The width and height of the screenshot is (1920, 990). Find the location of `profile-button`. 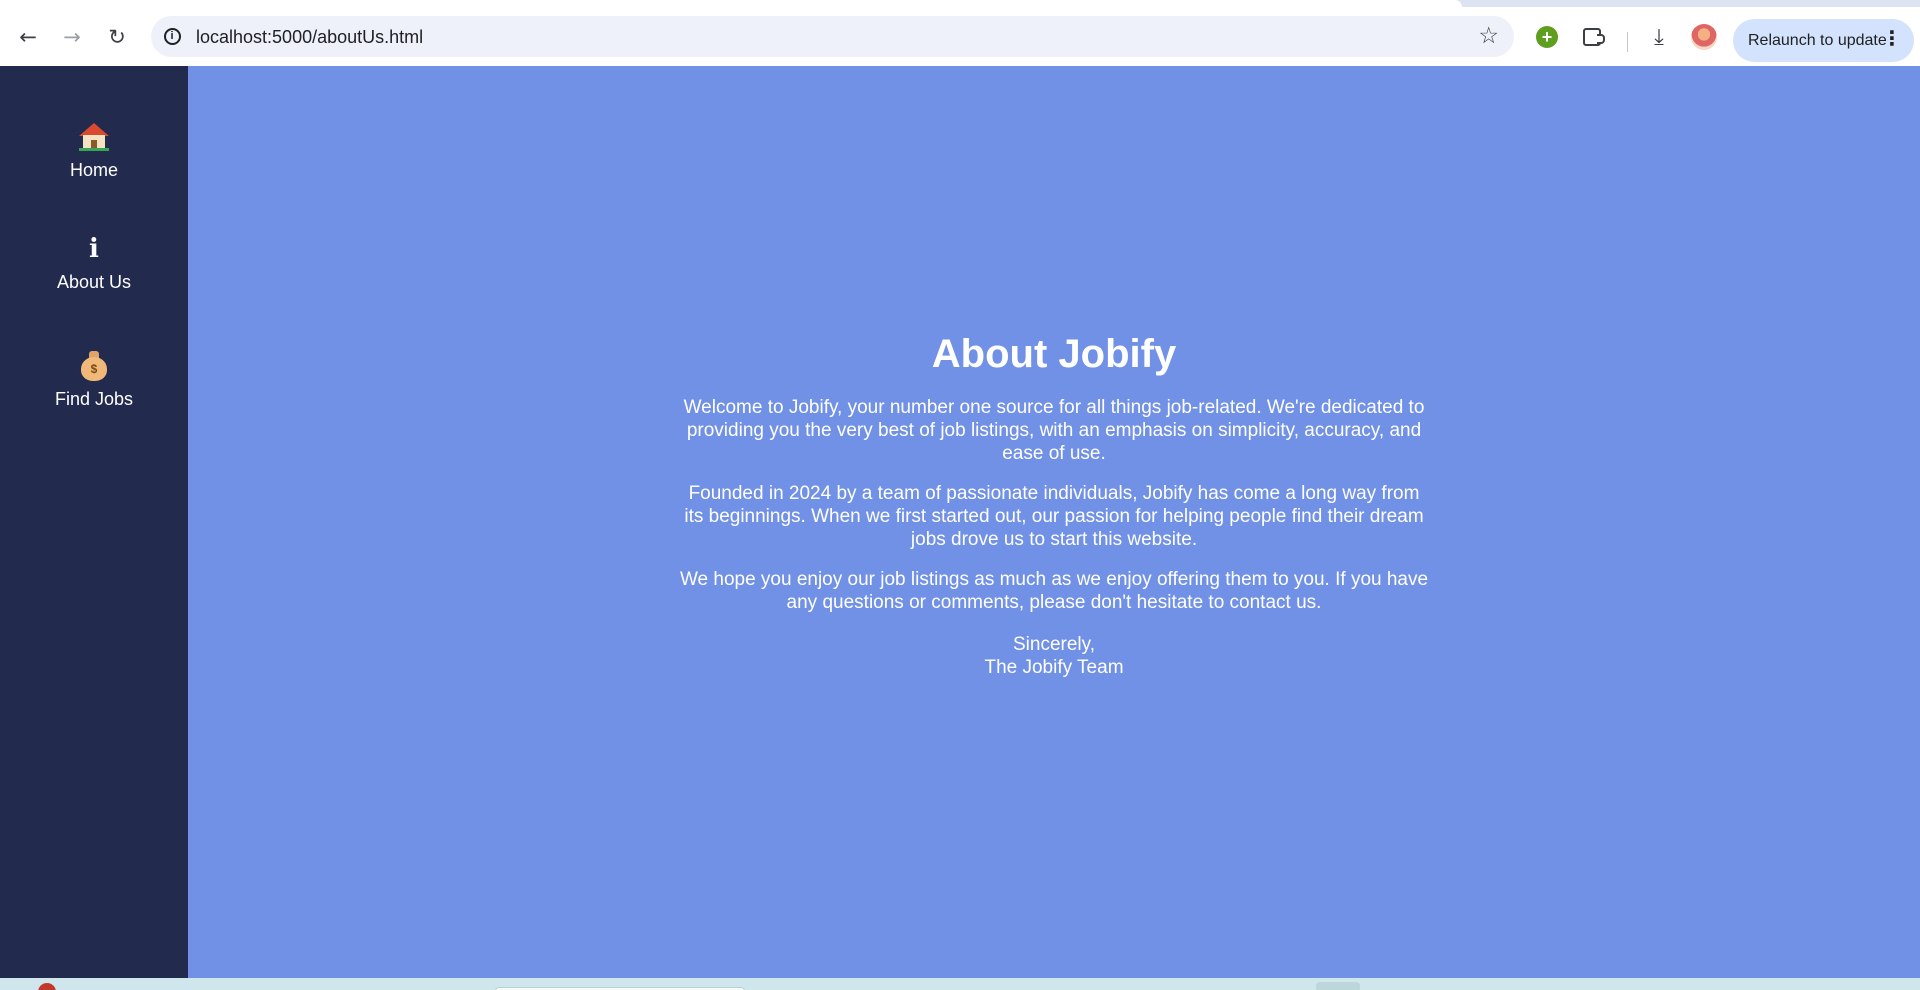

profile-button is located at coordinates (1704, 37).